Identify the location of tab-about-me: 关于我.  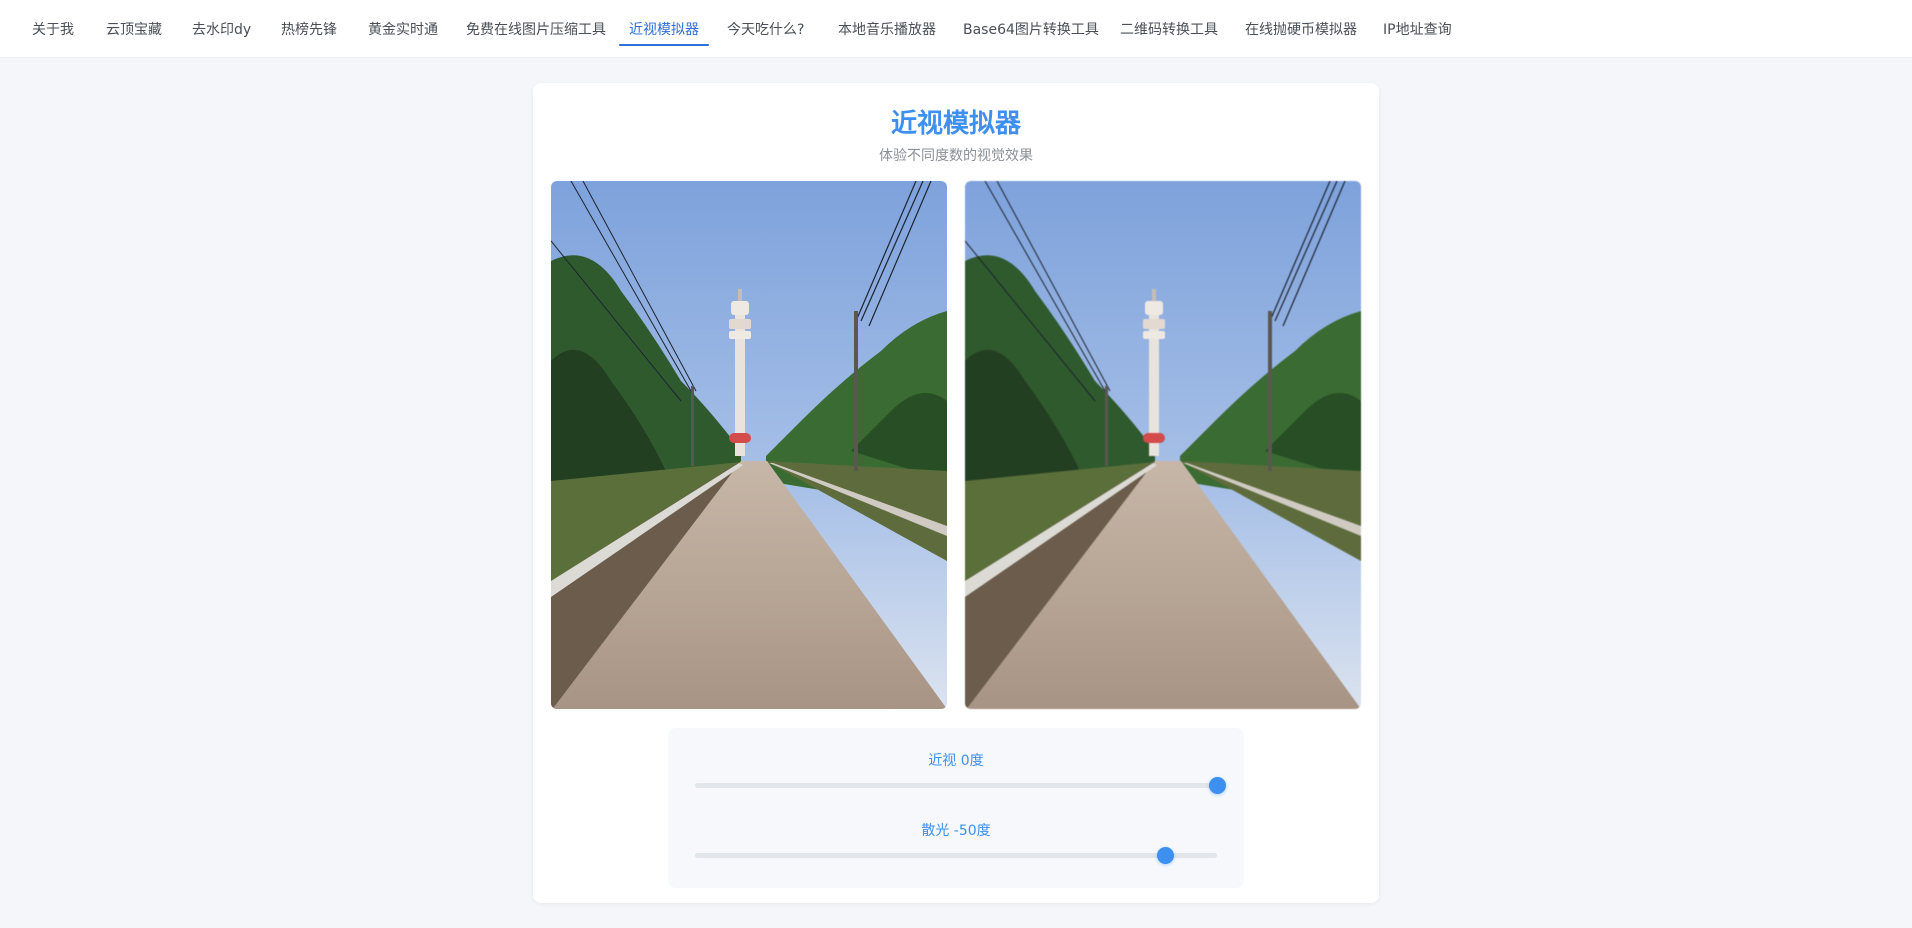
(53, 29).